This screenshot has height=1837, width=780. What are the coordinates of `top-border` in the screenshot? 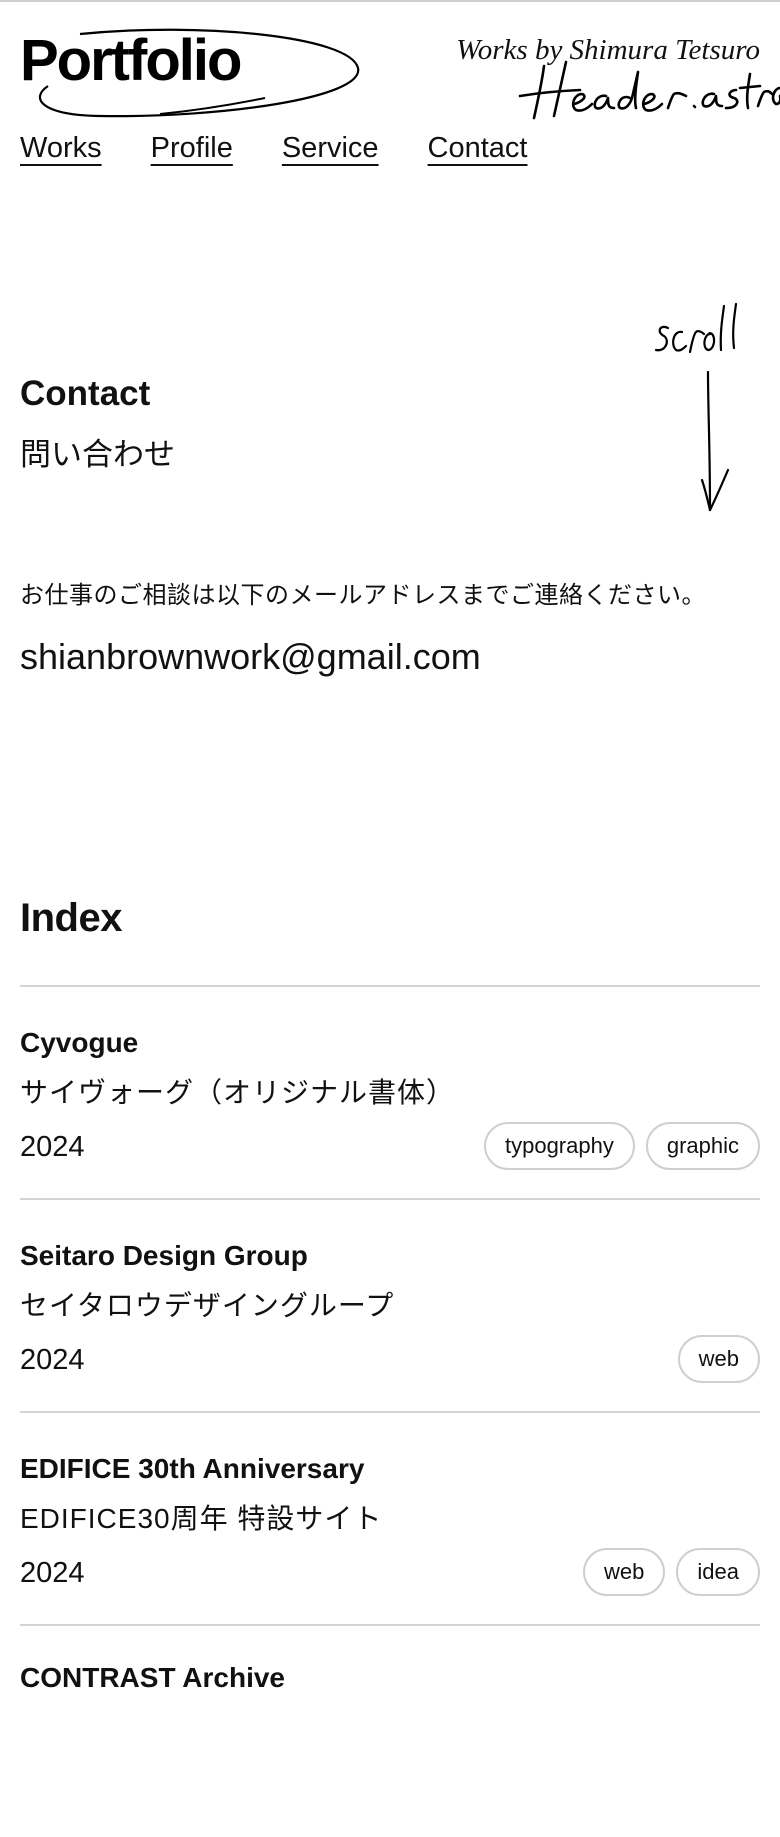 It's located at (390, 1).